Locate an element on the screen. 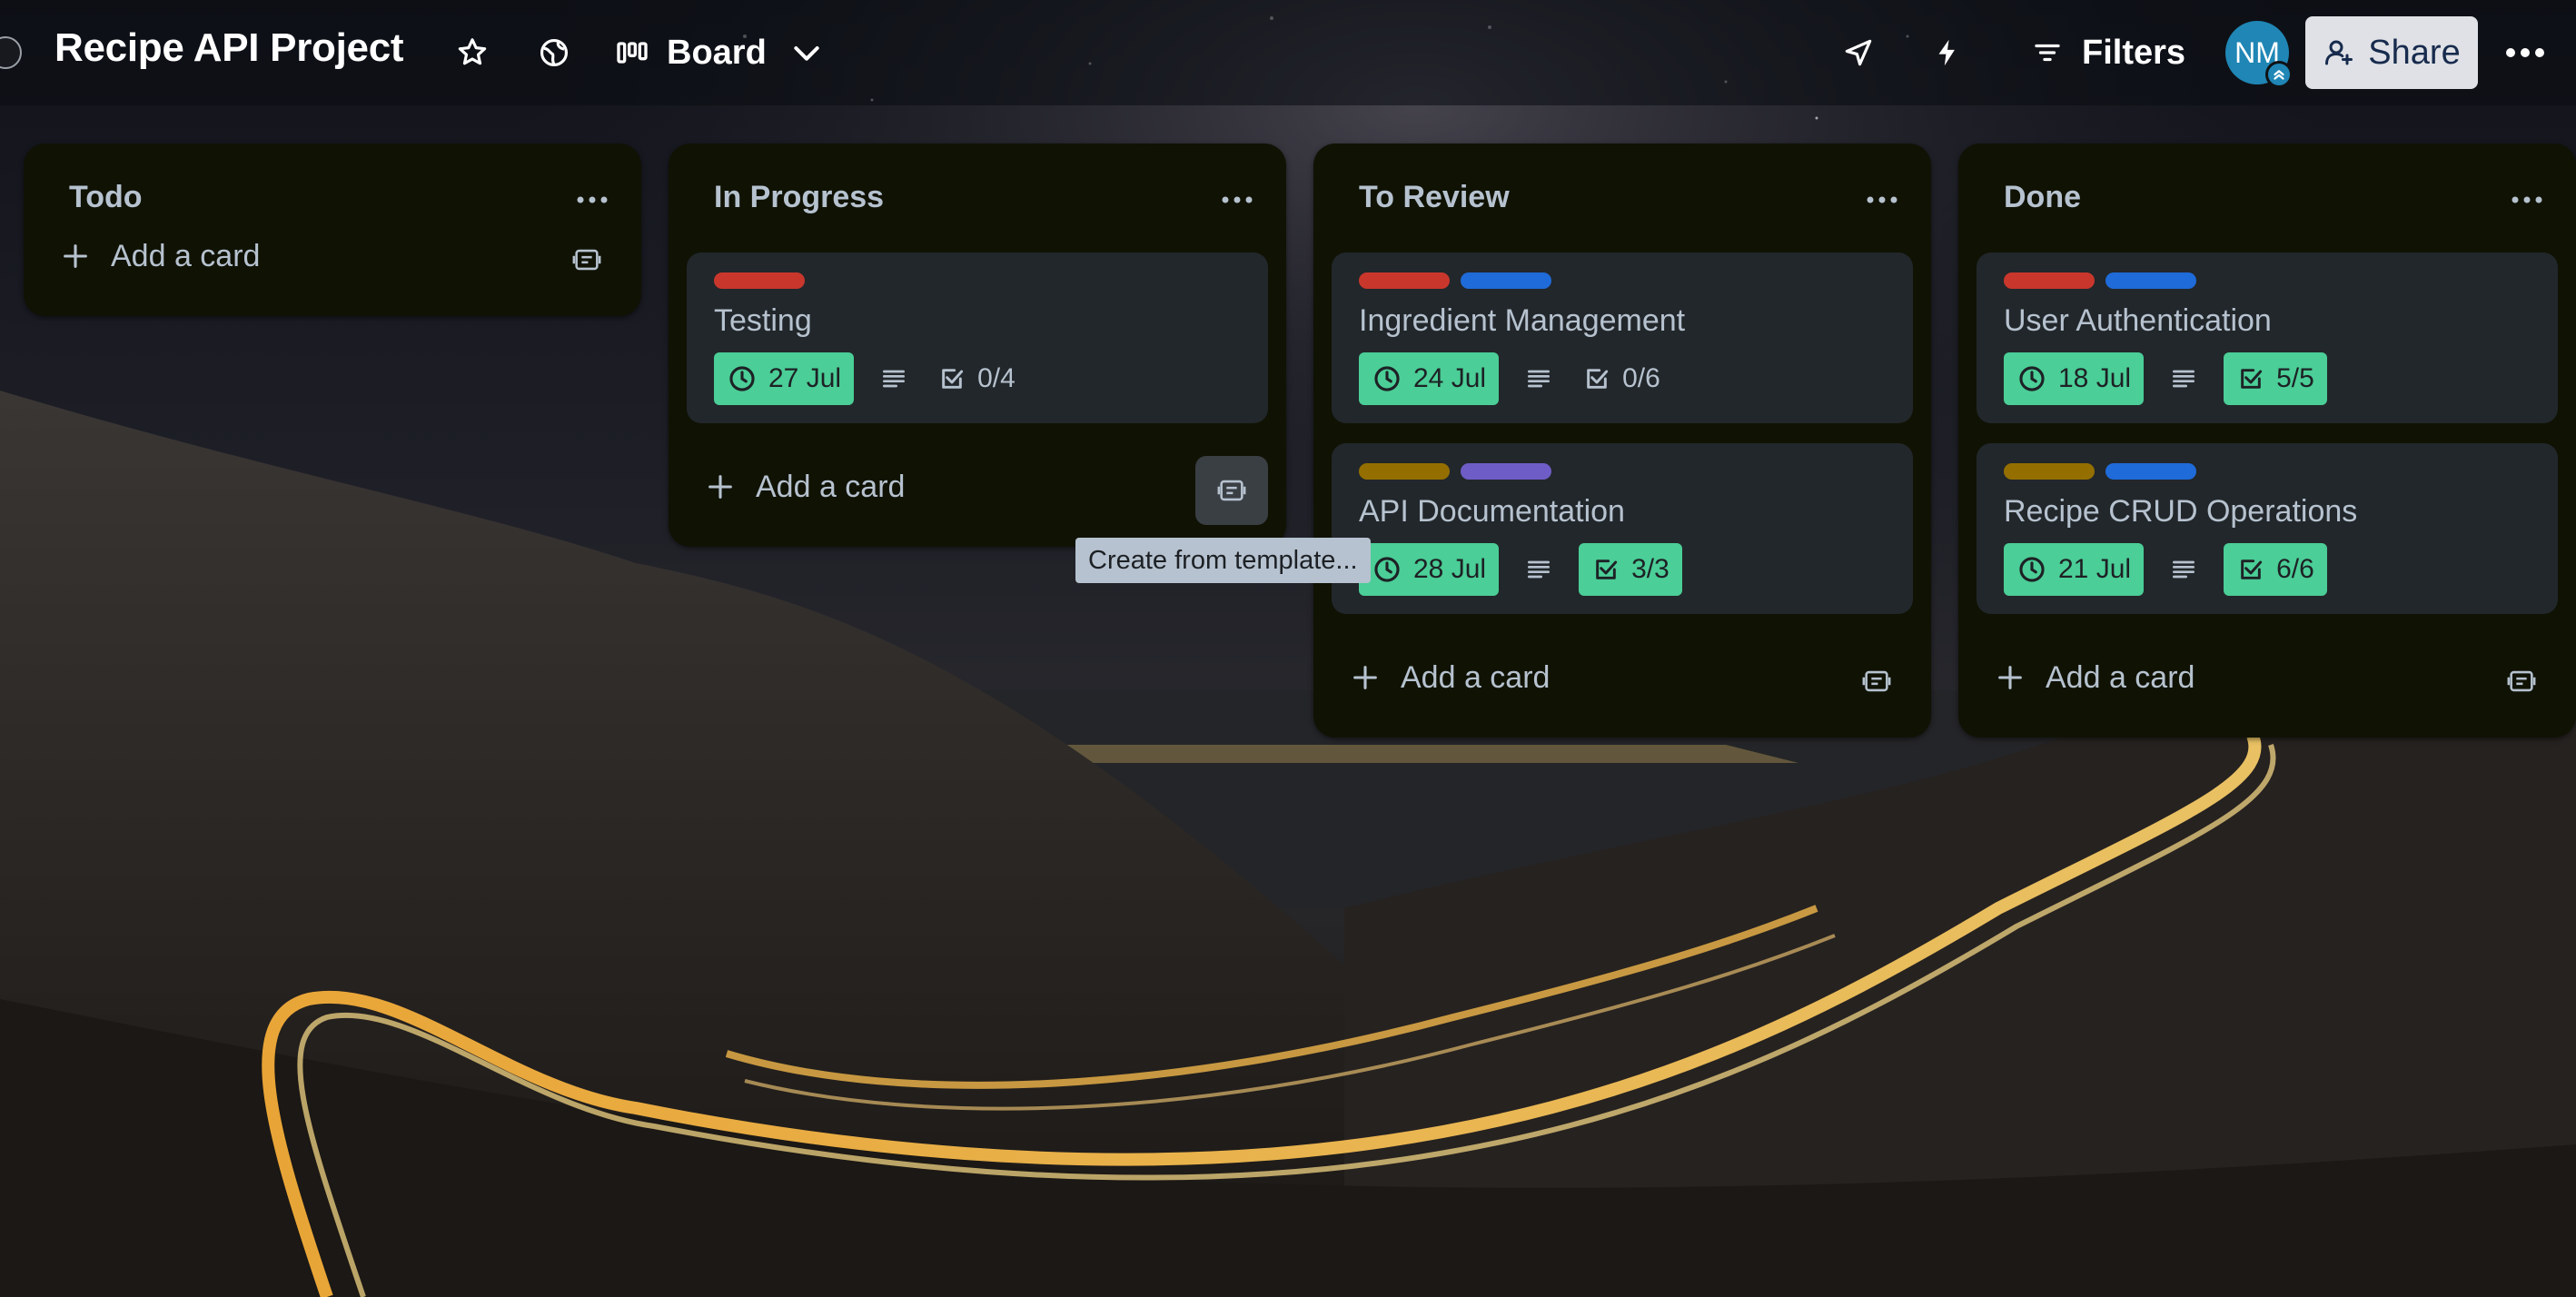 The height and width of the screenshot is (1297, 2576). checklist-count: 6/6 is located at coordinates (2295, 569).